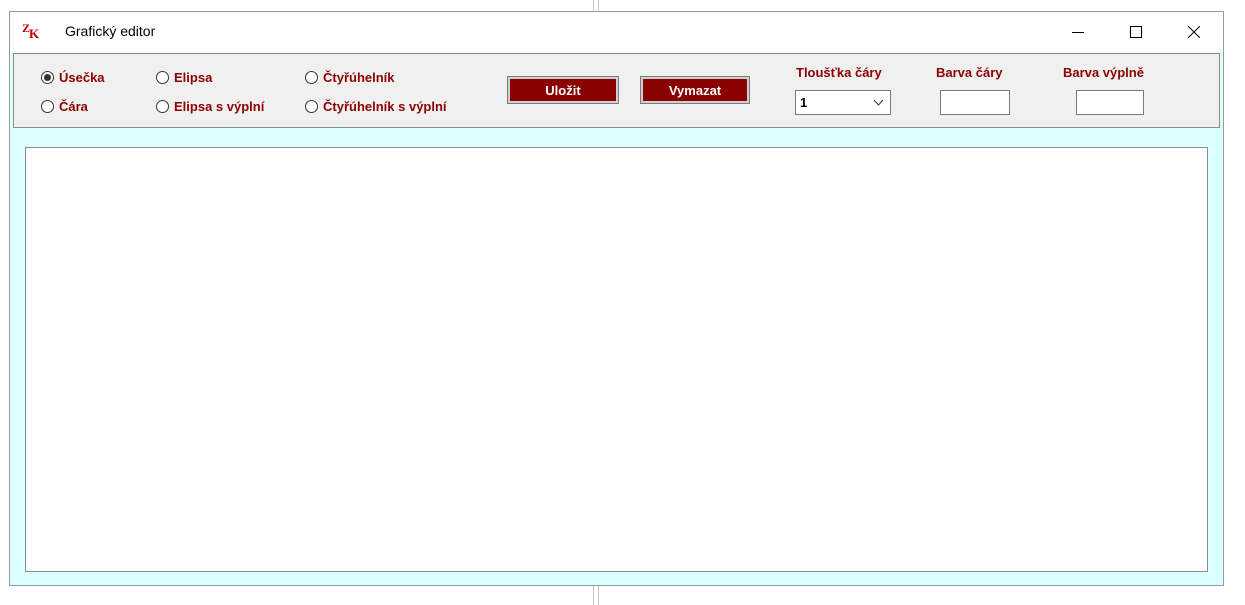 This screenshot has height=605, width=1245. Describe the element at coordinates (563, 90) in the screenshot. I see `save-button: Uložit` at that location.